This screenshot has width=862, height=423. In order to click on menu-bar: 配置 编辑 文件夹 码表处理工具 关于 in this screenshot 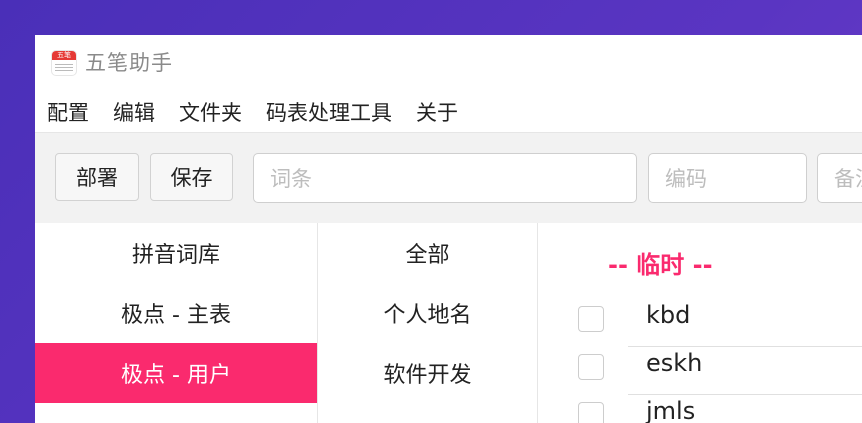, I will do `click(252, 112)`.